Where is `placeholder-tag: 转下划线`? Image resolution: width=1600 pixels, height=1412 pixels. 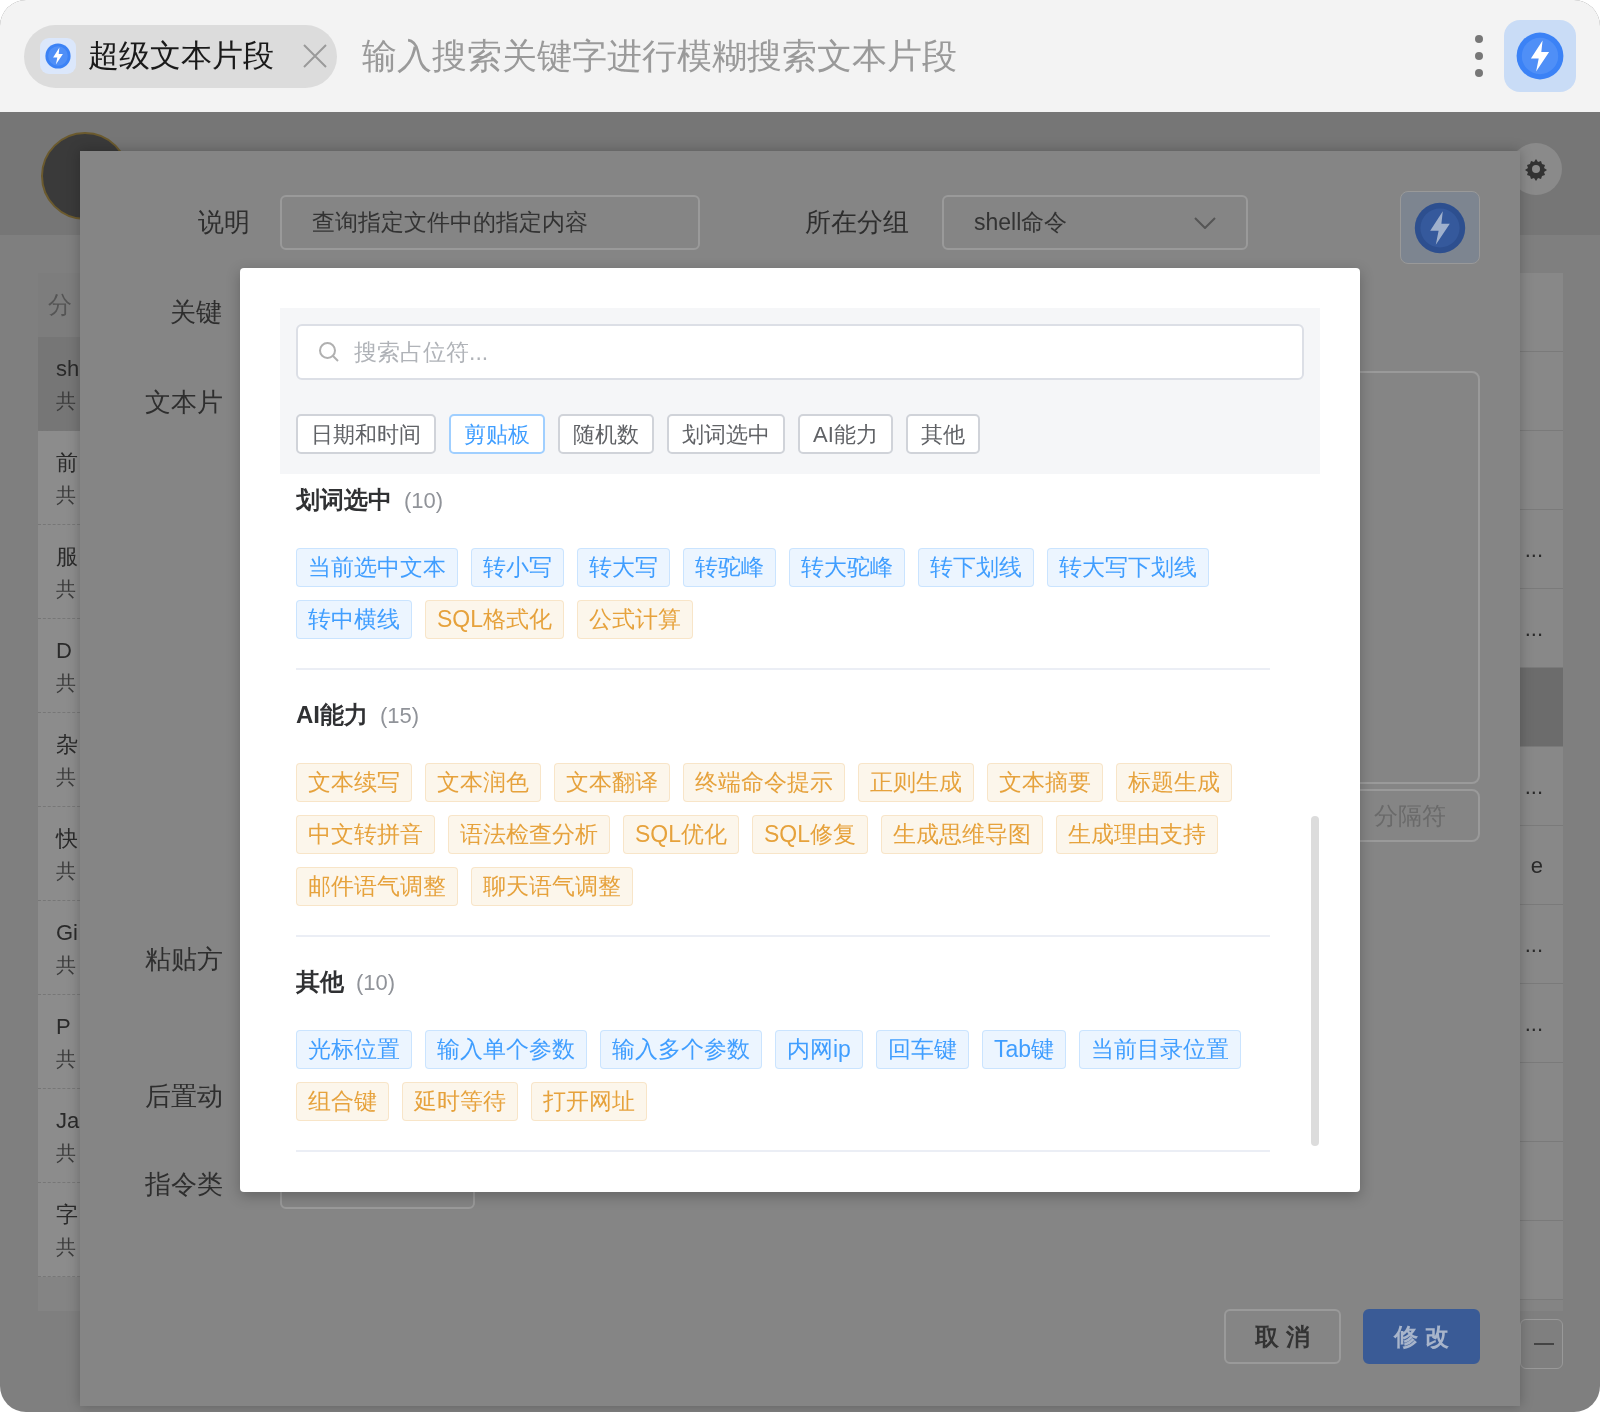 placeholder-tag: 转下划线 is located at coordinates (976, 567).